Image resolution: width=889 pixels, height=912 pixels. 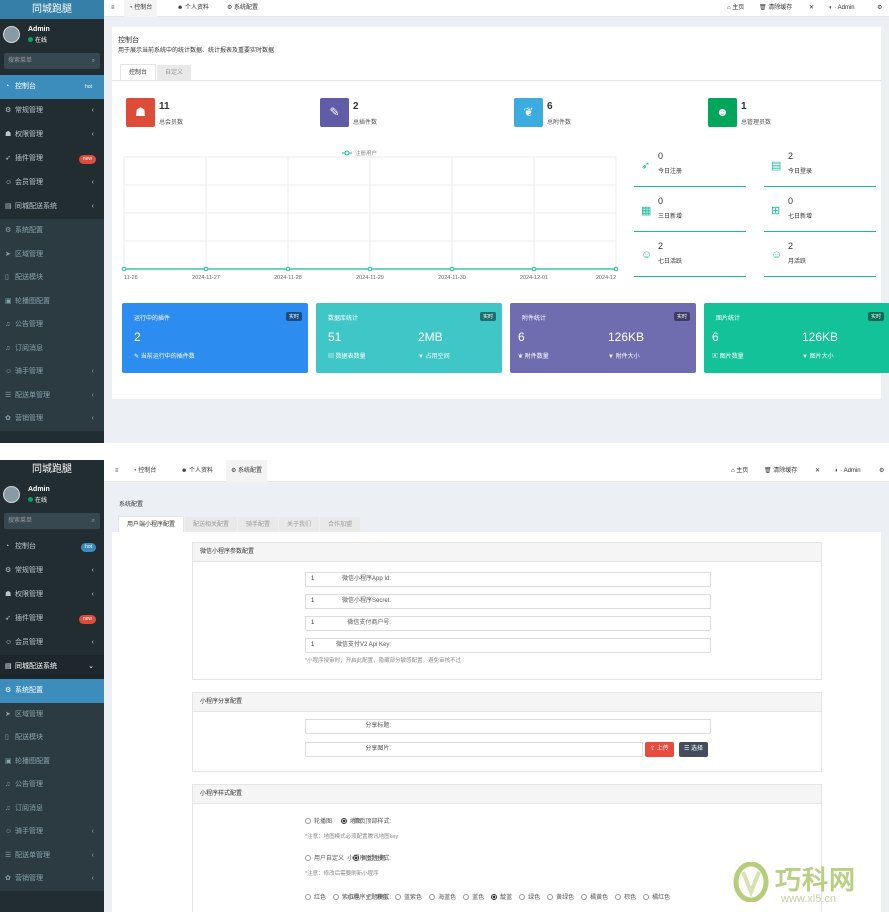 What do you see at coordinates (131, 278) in the screenshot?
I see `x-tick-label: 11-26` at bounding box center [131, 278].